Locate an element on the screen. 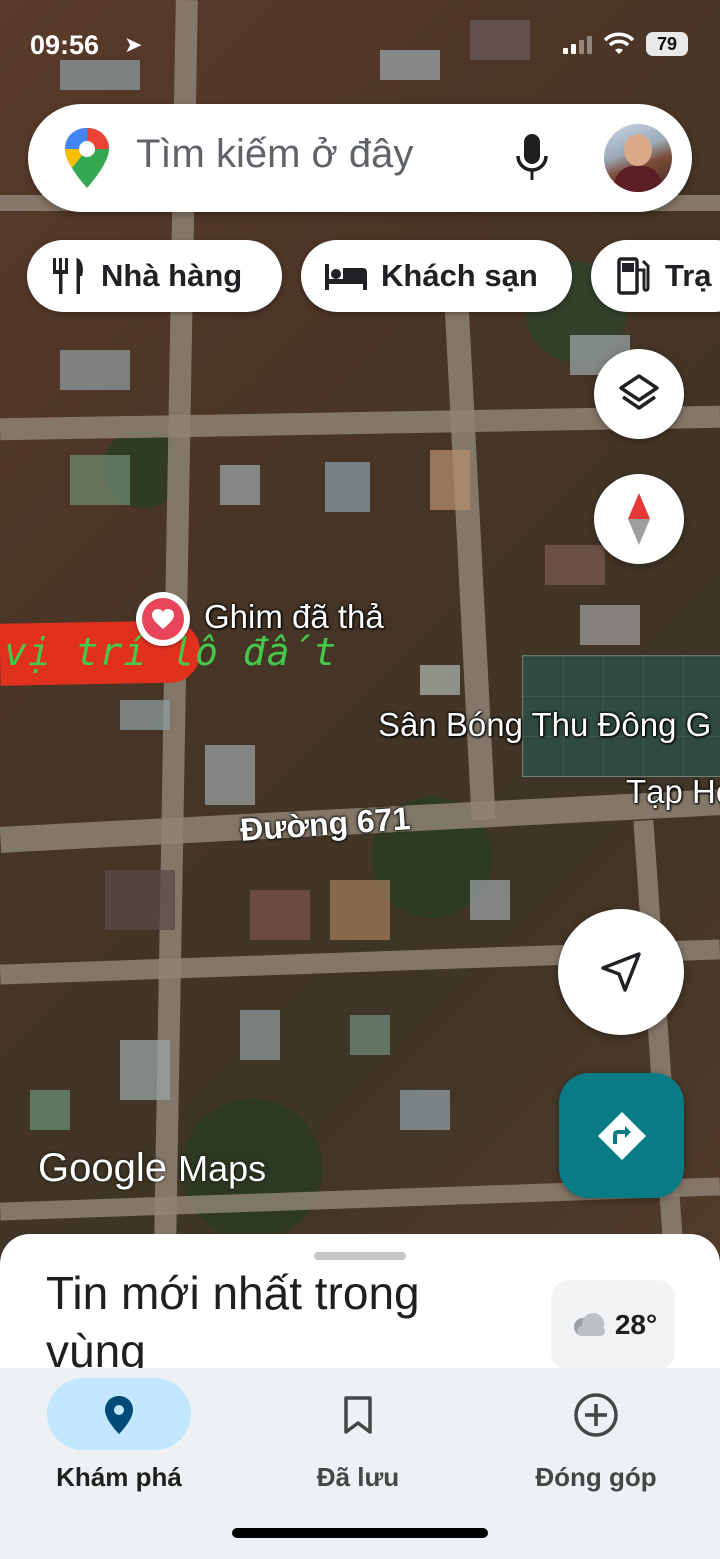 This screenshot has width=720, height=1559. category-chips: Nhà hàng Khách sạn Trạ is located at coordinates (360, 276).